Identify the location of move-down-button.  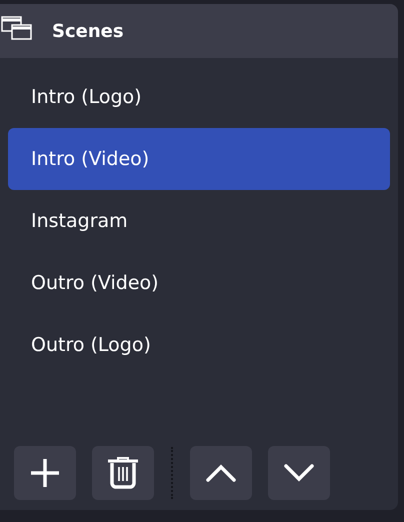
(299, 473).